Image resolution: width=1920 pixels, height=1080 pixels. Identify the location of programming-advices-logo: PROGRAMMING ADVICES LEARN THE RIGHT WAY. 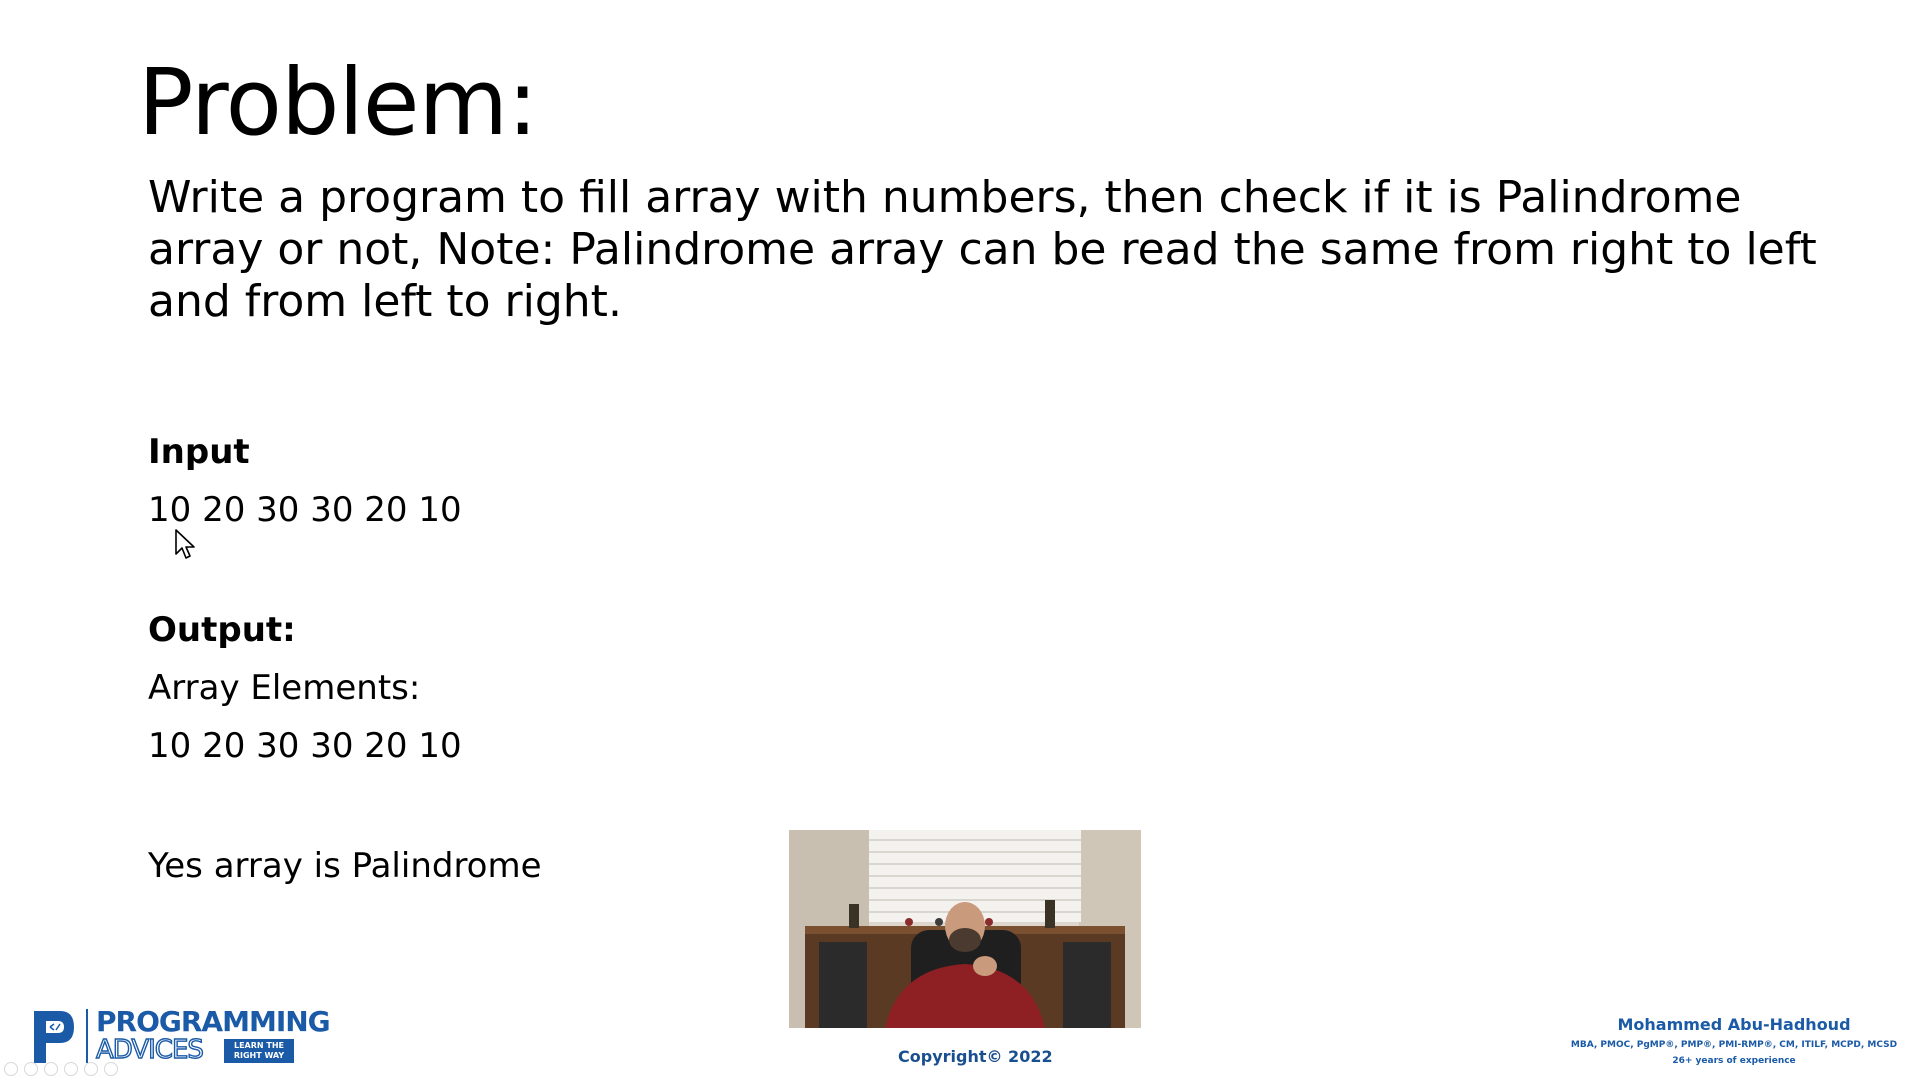
(180, 1036).